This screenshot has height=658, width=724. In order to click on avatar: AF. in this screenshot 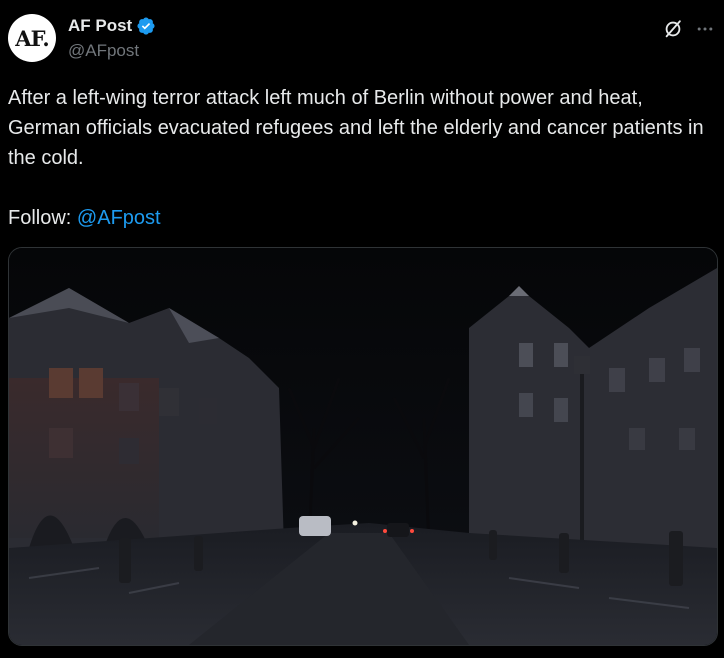, I will do `click(32, 38)`.